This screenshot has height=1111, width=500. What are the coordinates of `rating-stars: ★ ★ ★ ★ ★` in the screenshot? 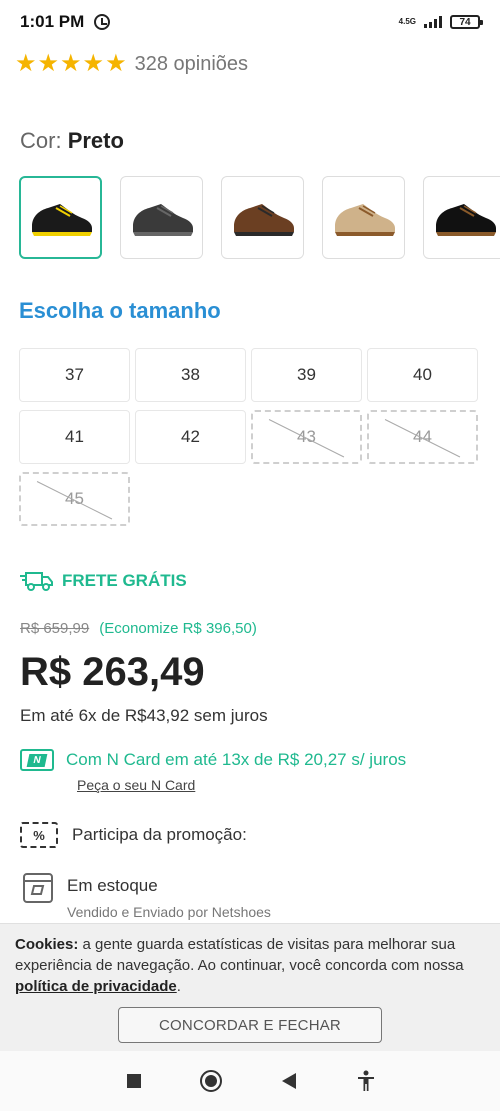 It's located at (71, 64).